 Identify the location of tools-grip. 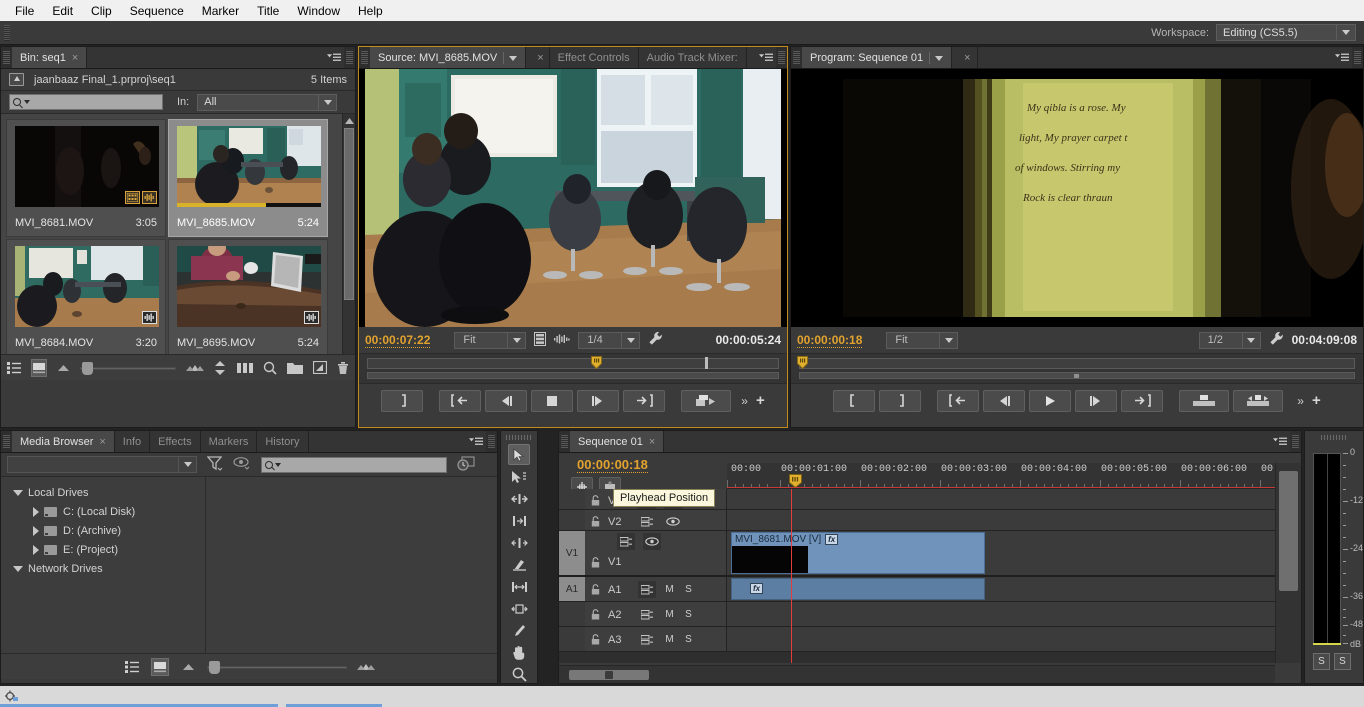
(519, 437).